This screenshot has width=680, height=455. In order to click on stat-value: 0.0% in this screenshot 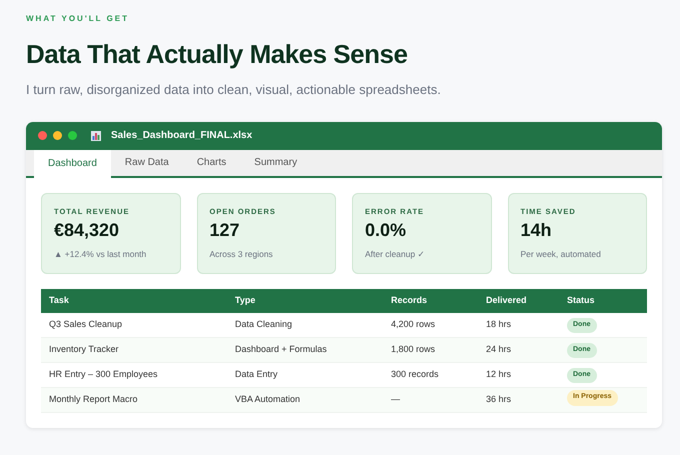, I will do `click(386, 231)`.